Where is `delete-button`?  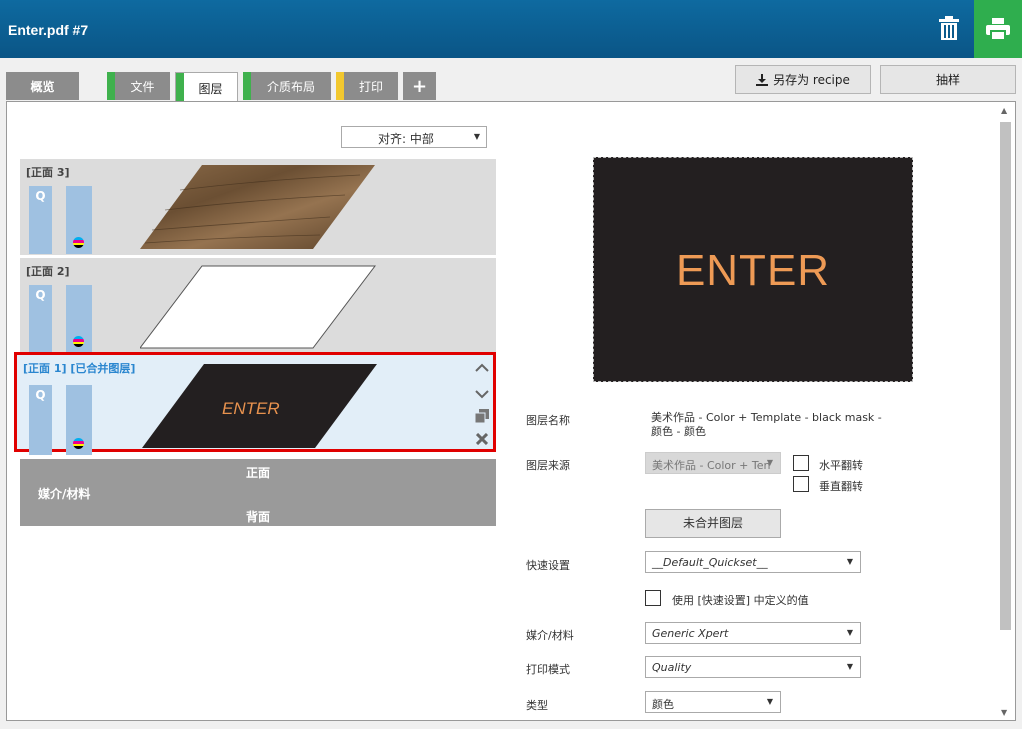 delete-button is located at coordinates (949, 28).